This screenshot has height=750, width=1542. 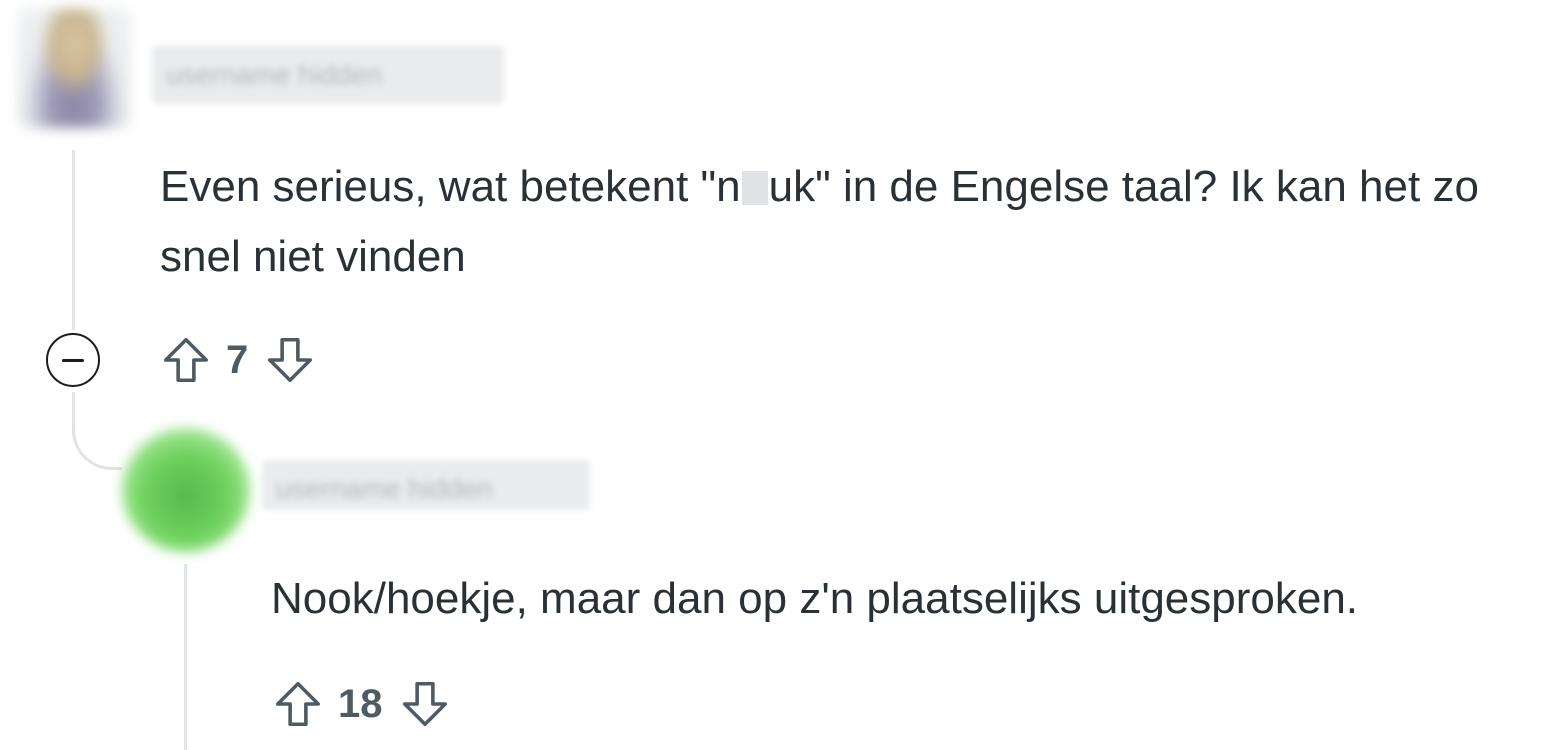 What do you see at coordinates (450, 186) in the screenshot?
I see `comment-text-part: Even serieus, wat betekent "n` at bounding box center [450, 186].